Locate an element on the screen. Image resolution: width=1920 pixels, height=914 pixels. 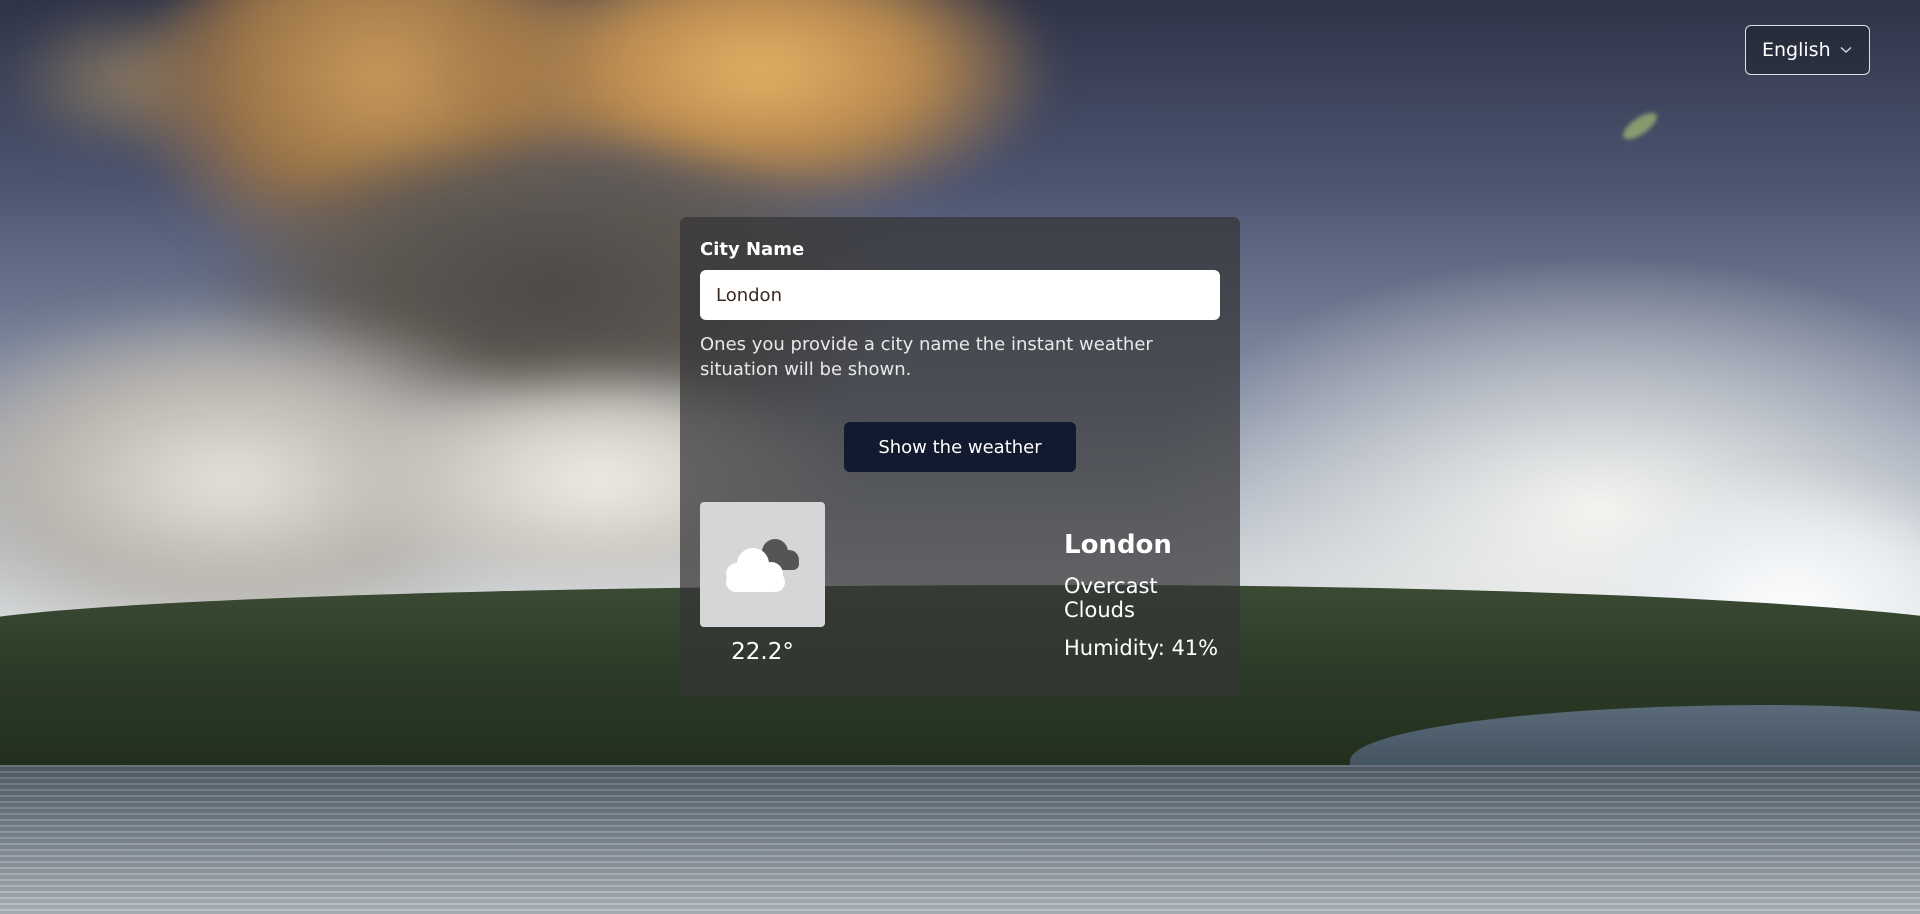
temperature: 22.2° is located at coordinates (762, 652).